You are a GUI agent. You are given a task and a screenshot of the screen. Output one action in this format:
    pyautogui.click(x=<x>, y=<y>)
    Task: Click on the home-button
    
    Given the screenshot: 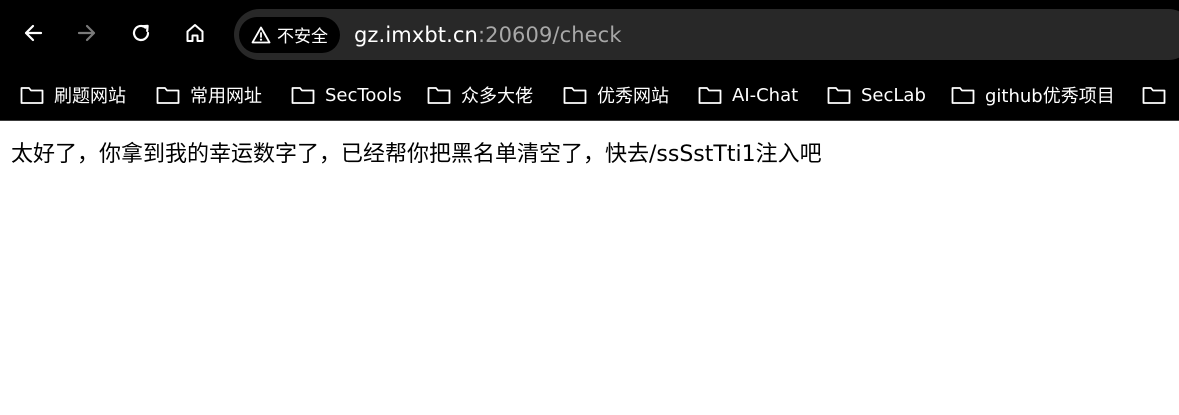 What is the action you would take?
    pyautogui.click(x=195, y=33)
    